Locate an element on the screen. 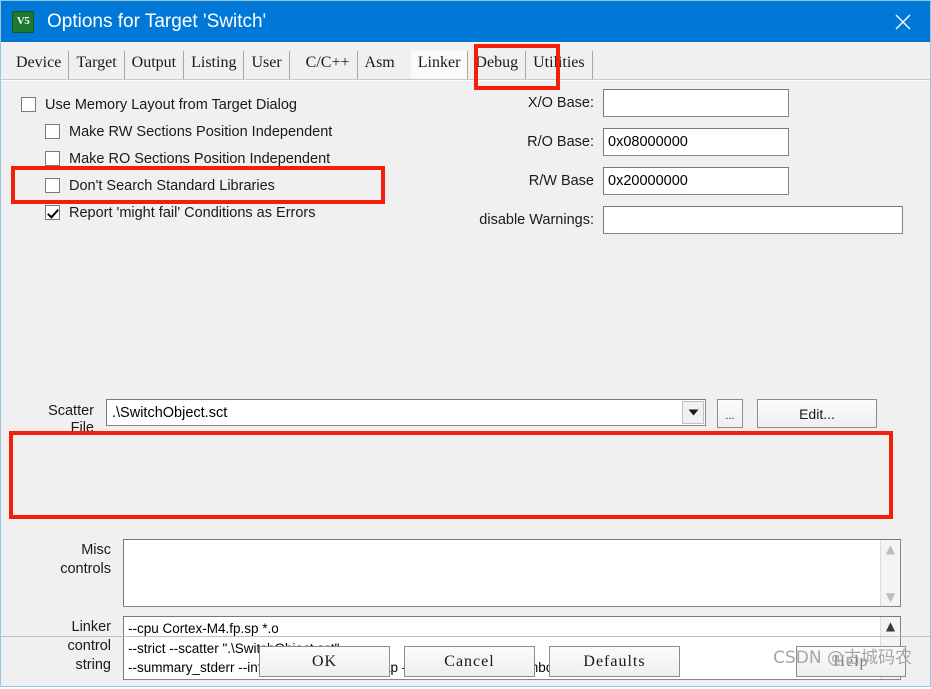 The width and height of the screenshot is (931, 689). disable-warnings-input is located at coordinates (753, 220).